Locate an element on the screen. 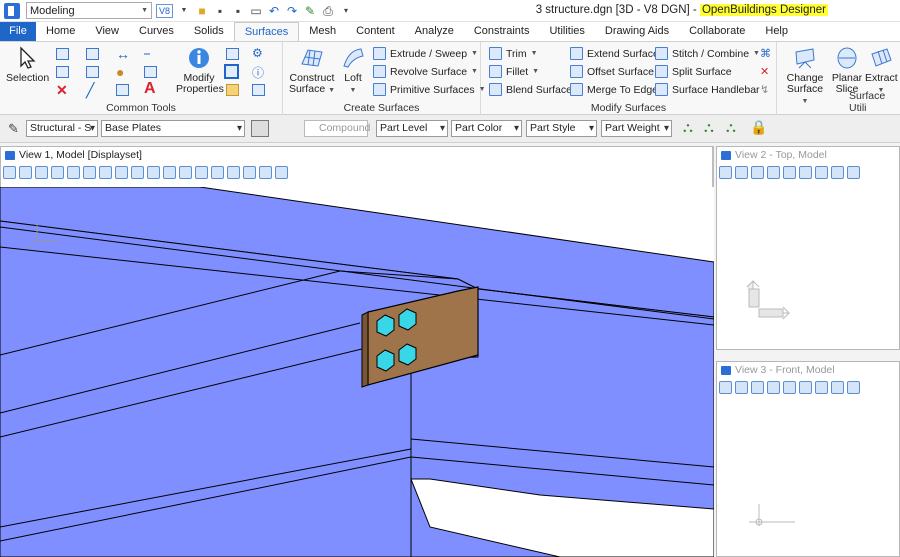 The width and height of the screenshot is (900, 557). planar-slice-button: Planar Slice is located at coordinates (847, 70).